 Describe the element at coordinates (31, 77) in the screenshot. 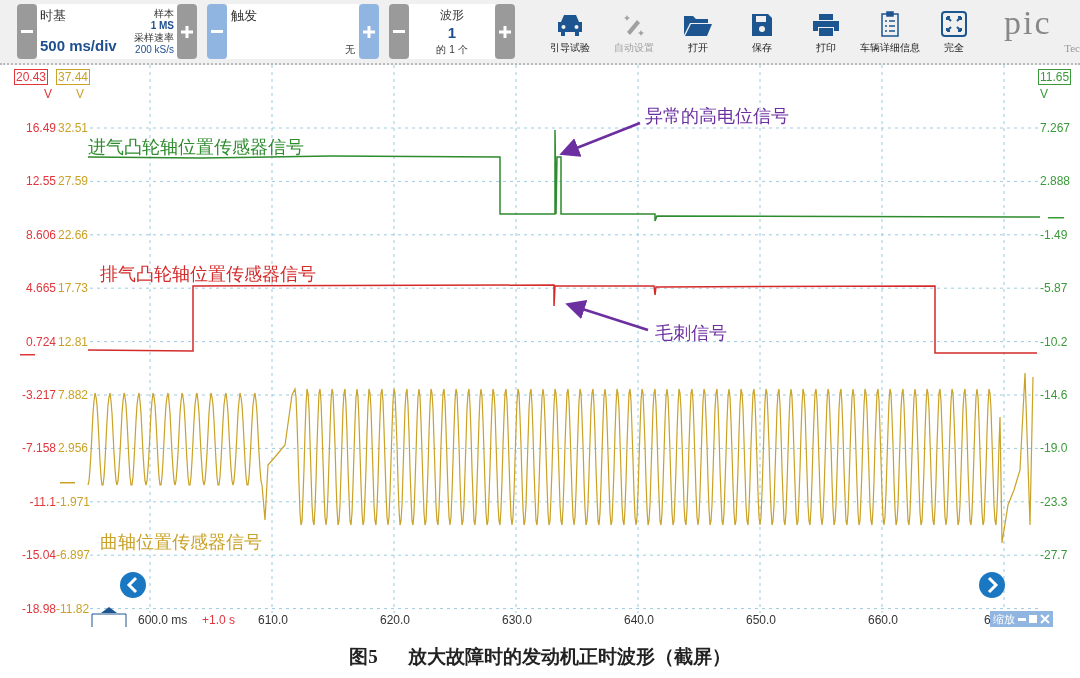

I see `channel-range-value: 20.43` at that location.